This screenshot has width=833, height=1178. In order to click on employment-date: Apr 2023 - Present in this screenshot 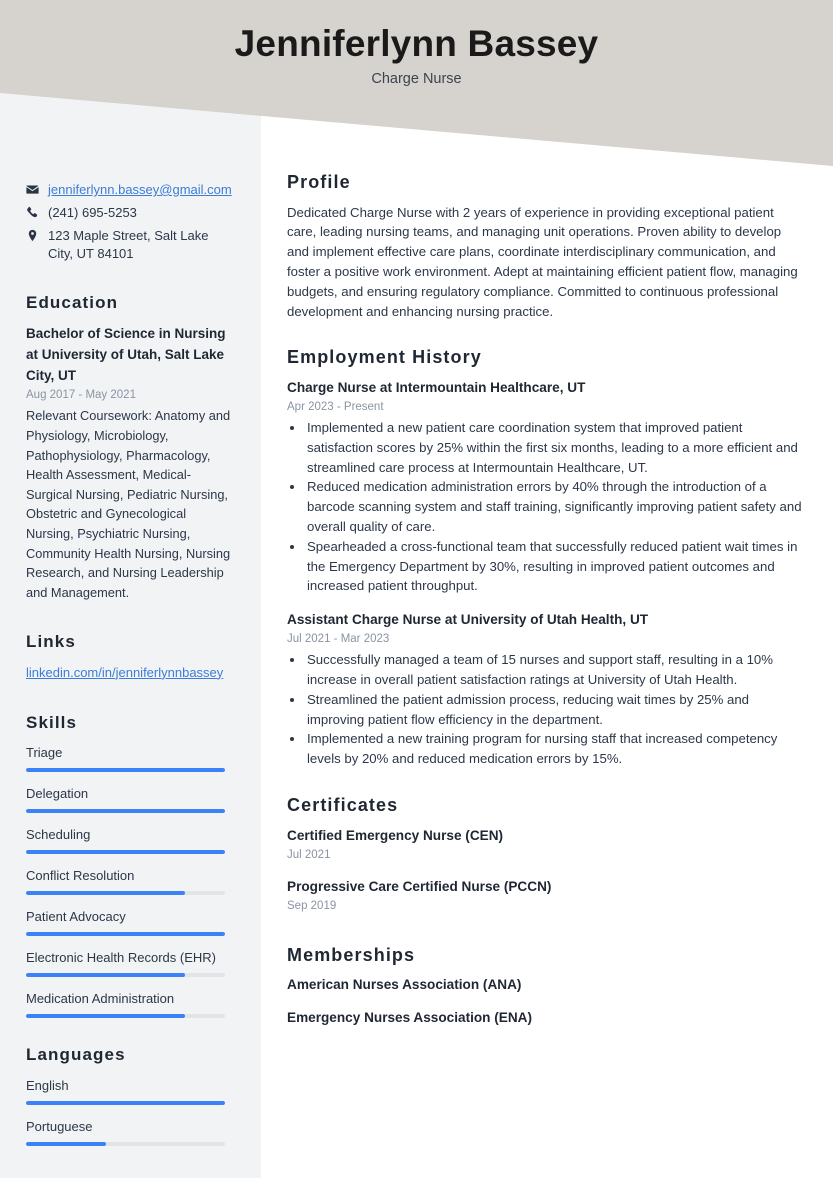, I will do `click(335, 406)`.